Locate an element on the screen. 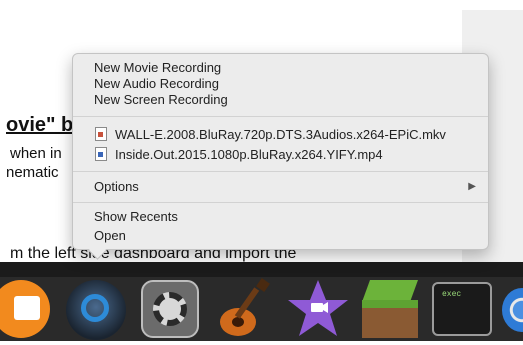 This screenshot has height=345, width=523. garageband-icon is located at coordinates (247, 309).